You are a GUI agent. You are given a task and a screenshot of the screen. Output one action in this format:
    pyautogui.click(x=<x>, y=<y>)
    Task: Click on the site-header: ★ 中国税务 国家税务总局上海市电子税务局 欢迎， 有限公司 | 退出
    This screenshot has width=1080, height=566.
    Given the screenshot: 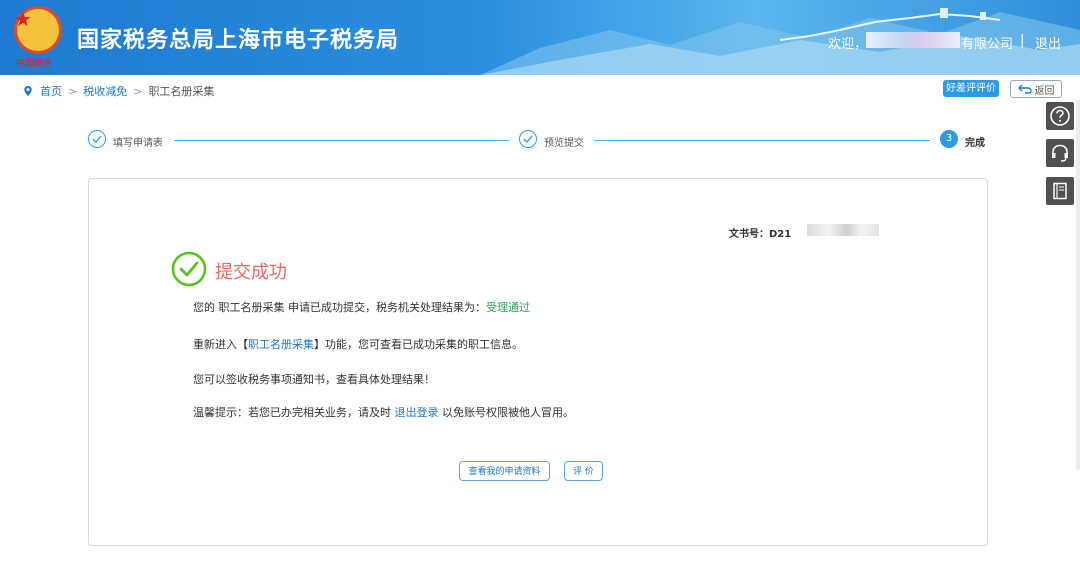 What is the action you would take?
    pyautogui.click(x=540, y=37)
    